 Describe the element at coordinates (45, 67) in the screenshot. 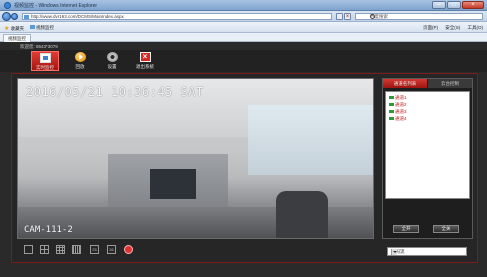

I see `toolbar-label: 实时监控` at that location.